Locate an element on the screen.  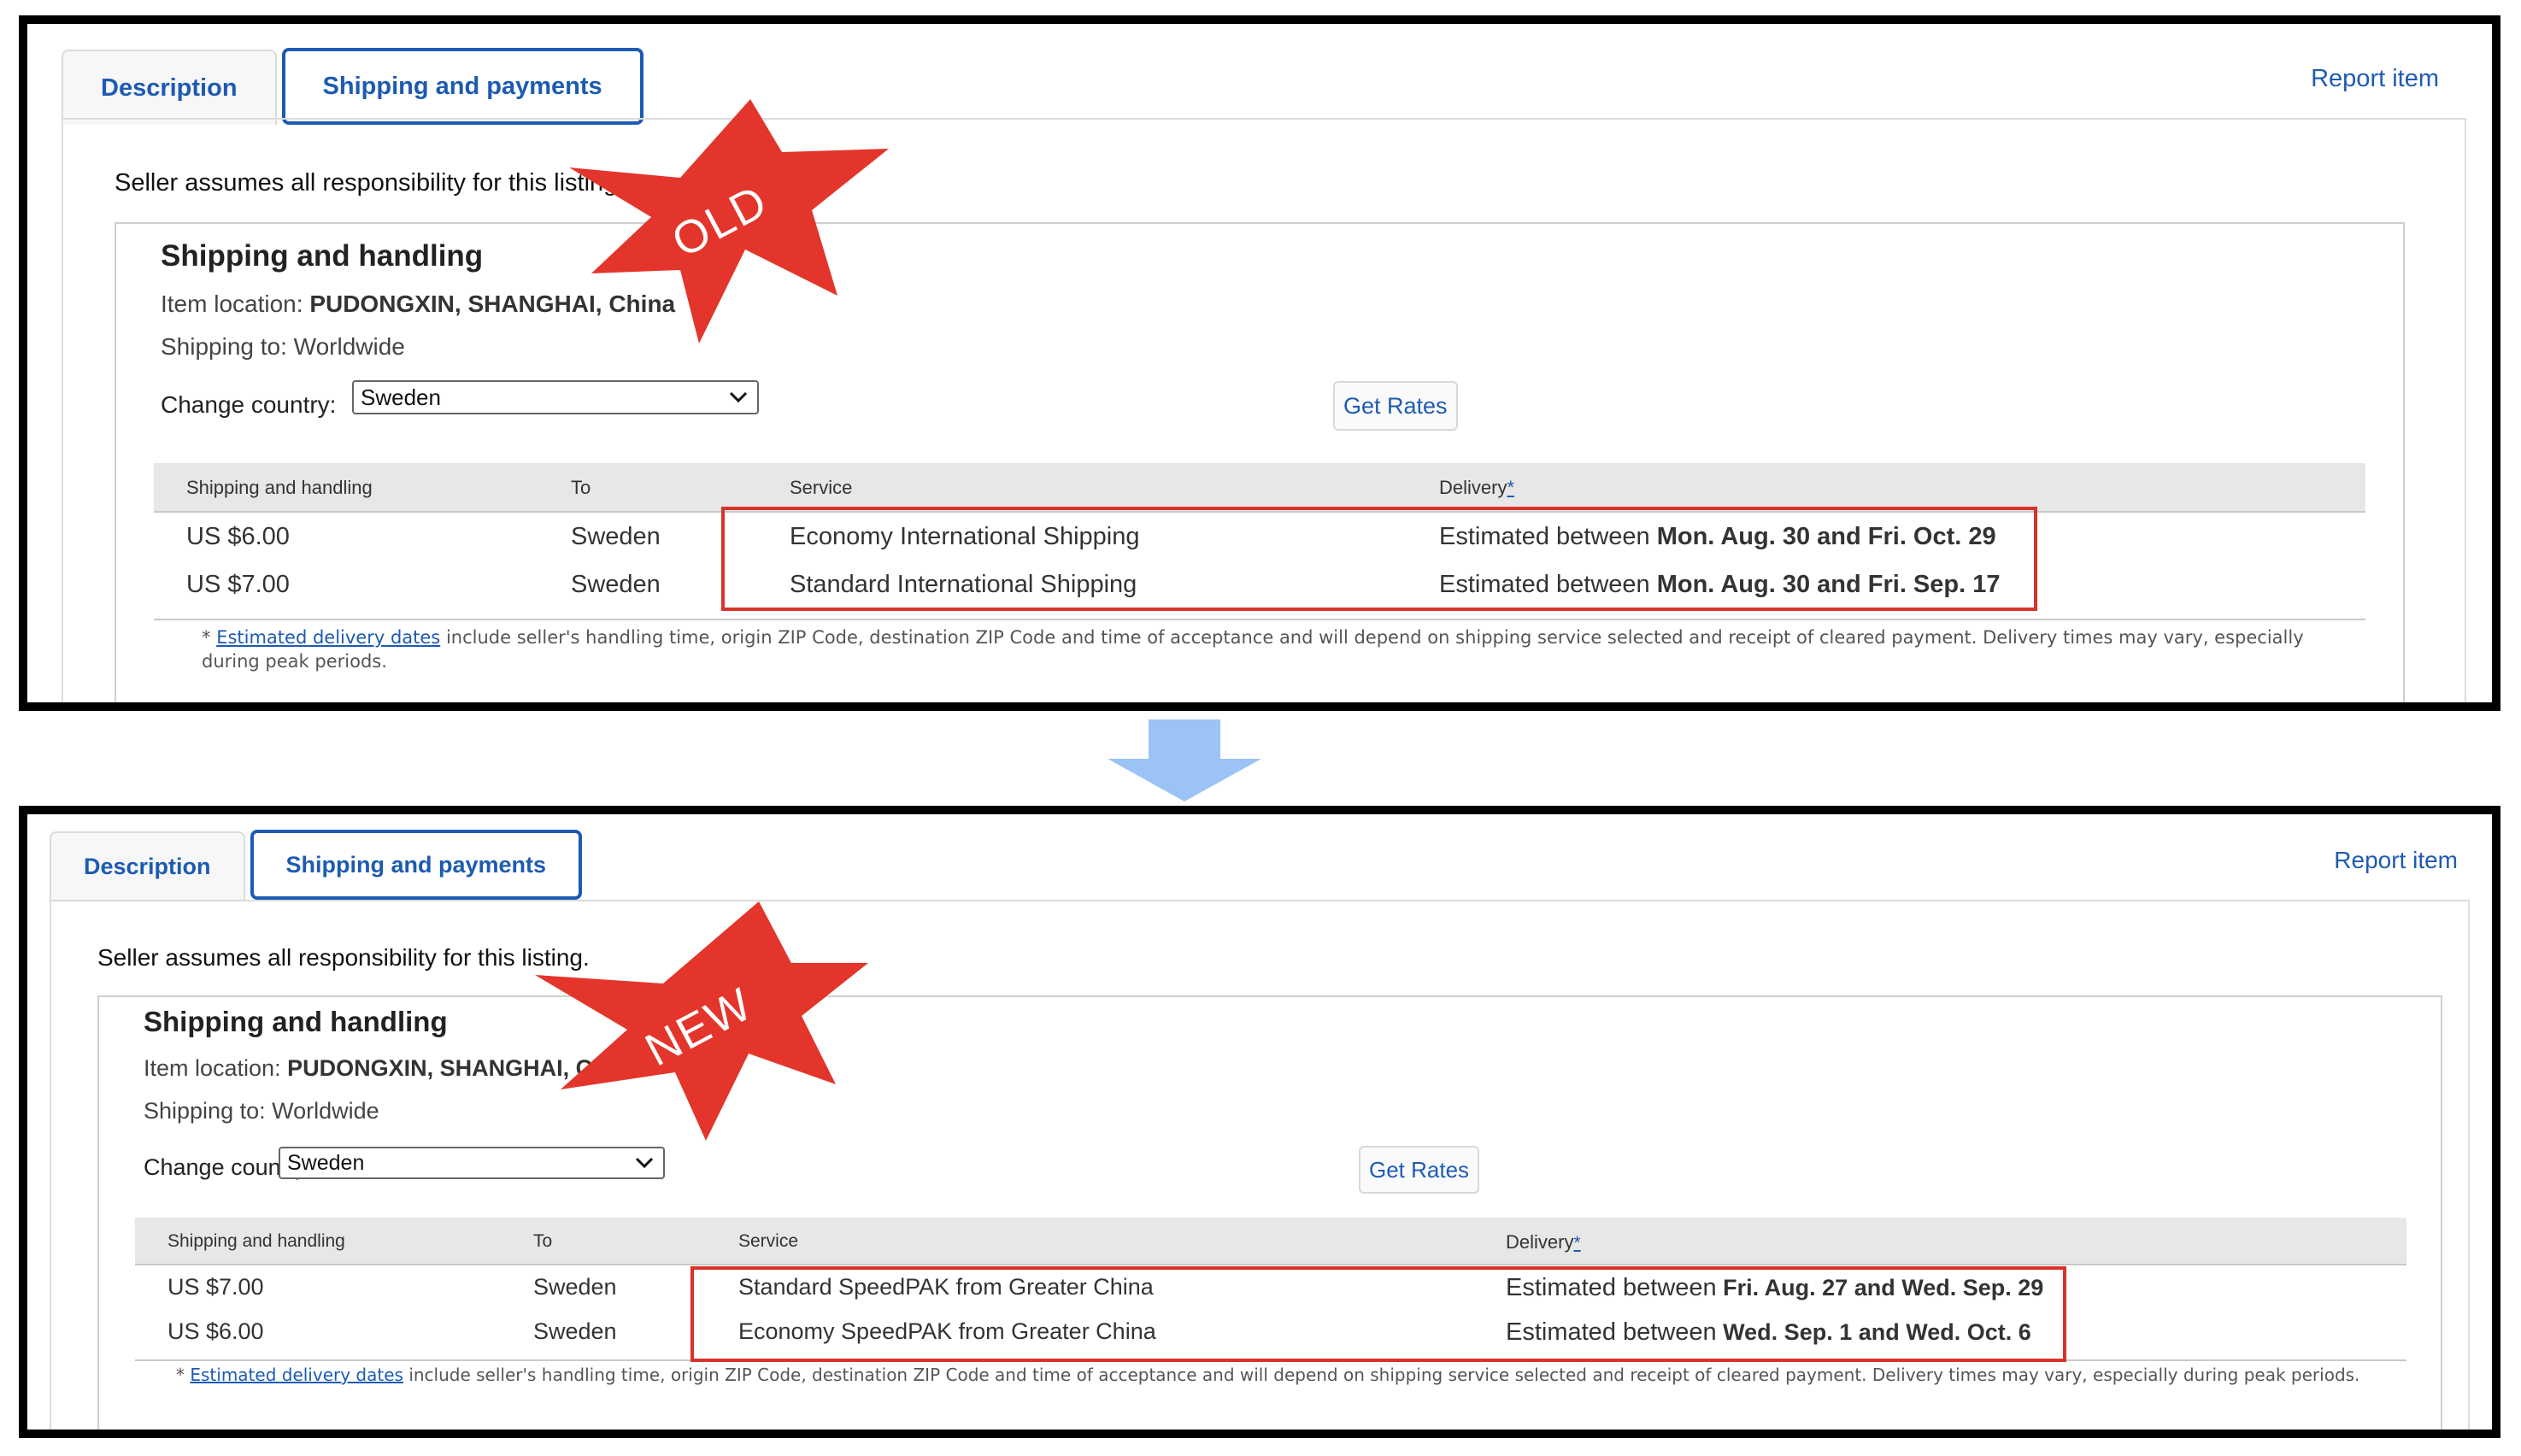
footnote-text-cont: during peak periods. is located at coordinates (294, 662).